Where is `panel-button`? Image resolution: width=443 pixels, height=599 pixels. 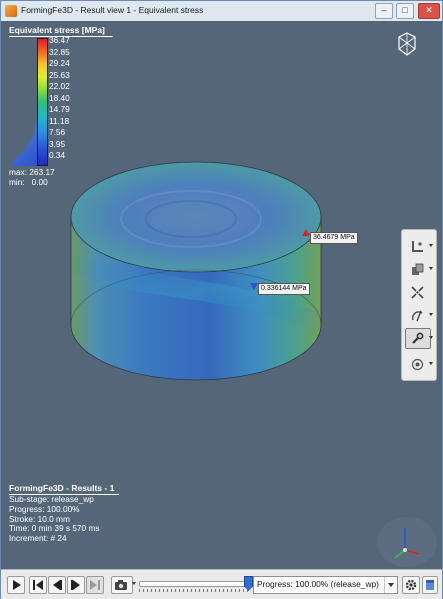
panel-button is located at coordinates (430, 585).